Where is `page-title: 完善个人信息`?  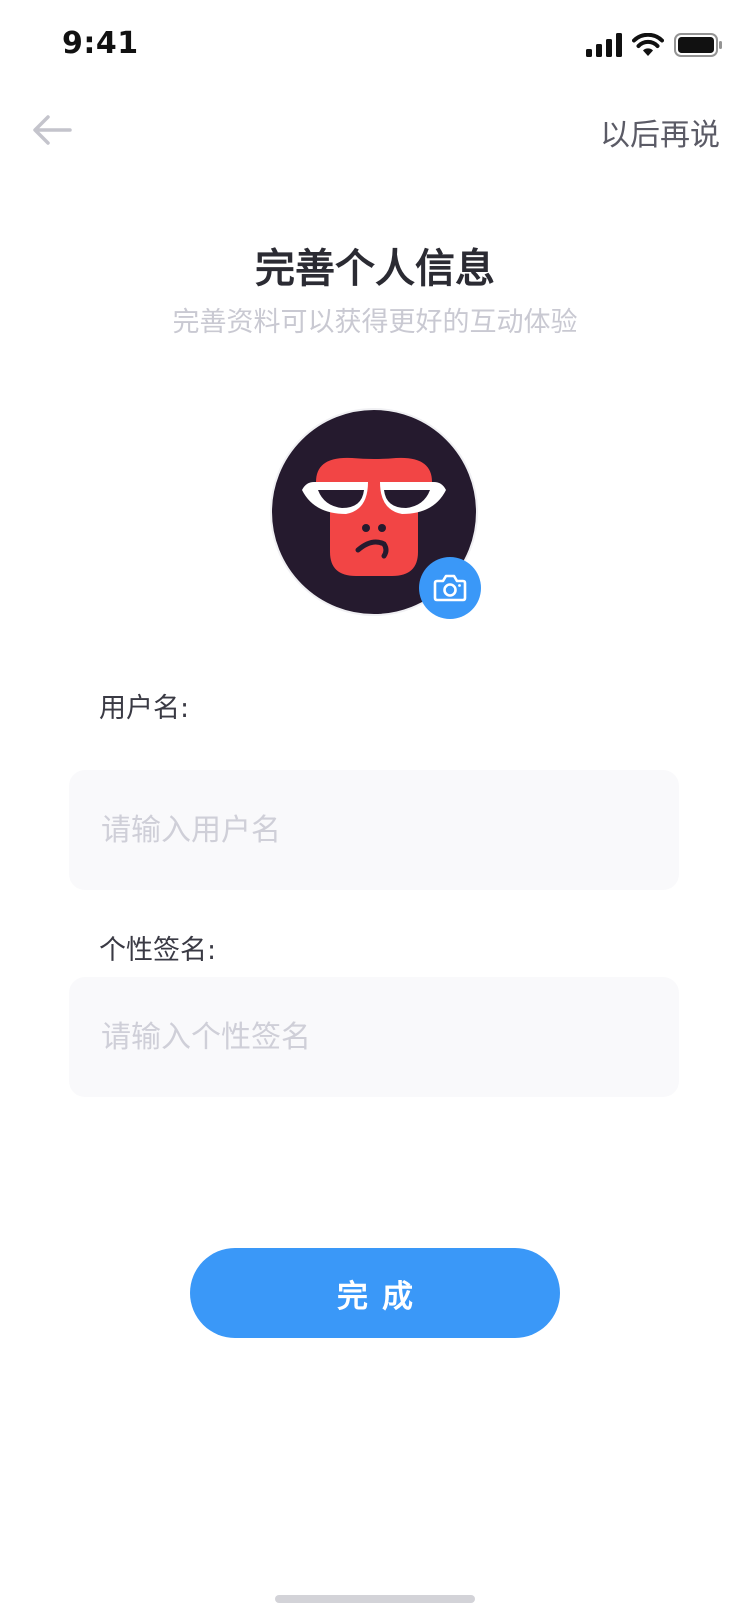
page-title: 完善个人信息 is located at coordinates (375, 269).